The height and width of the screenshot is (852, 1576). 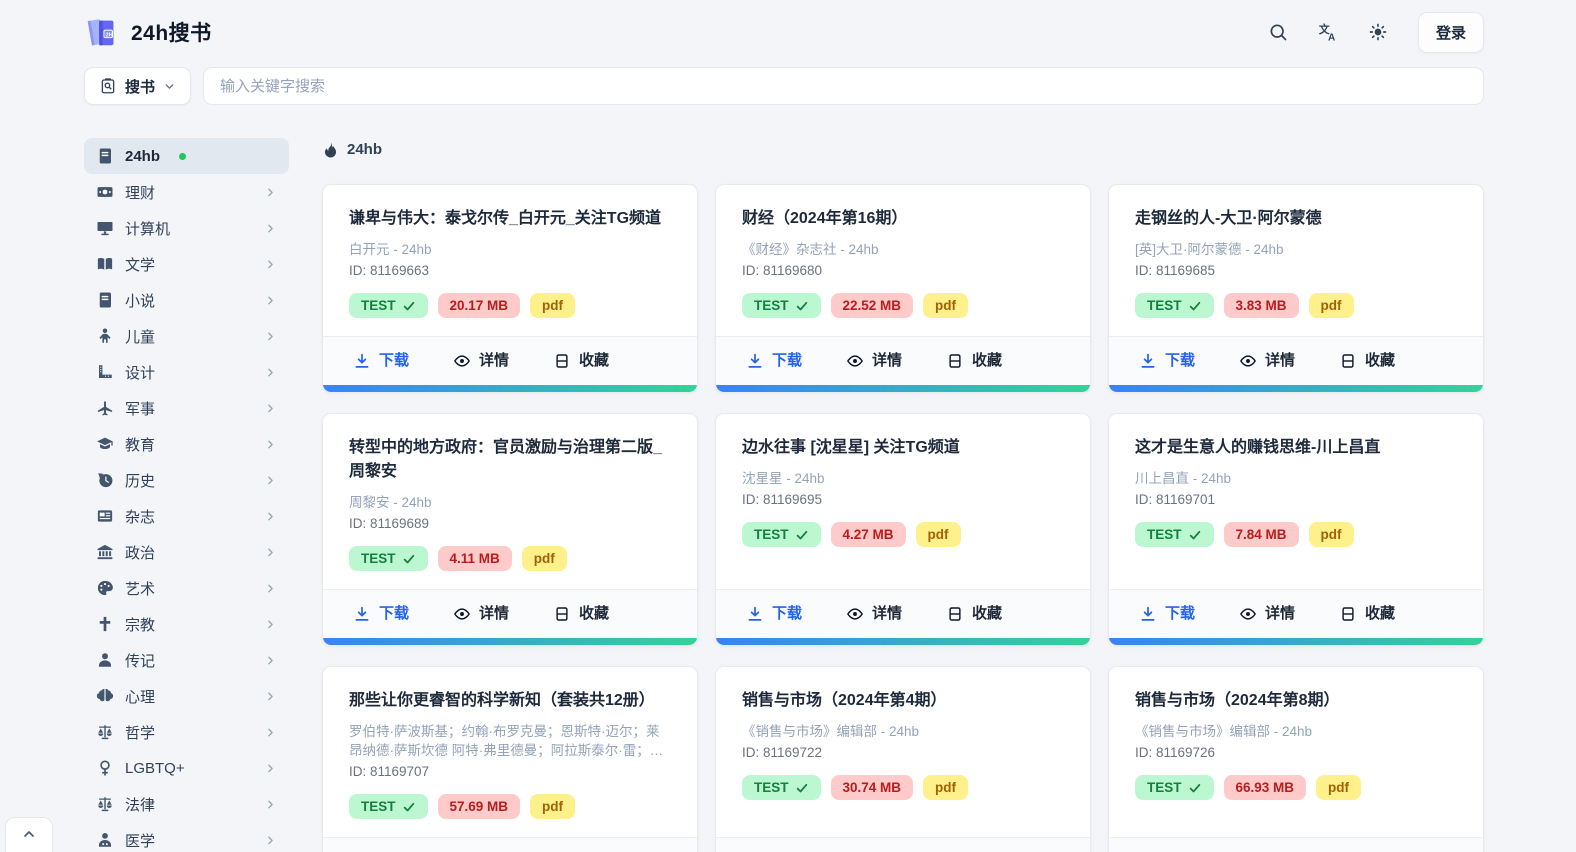 I want to click on sidebar-item-2: 计算机, so click(x=186, y=228).